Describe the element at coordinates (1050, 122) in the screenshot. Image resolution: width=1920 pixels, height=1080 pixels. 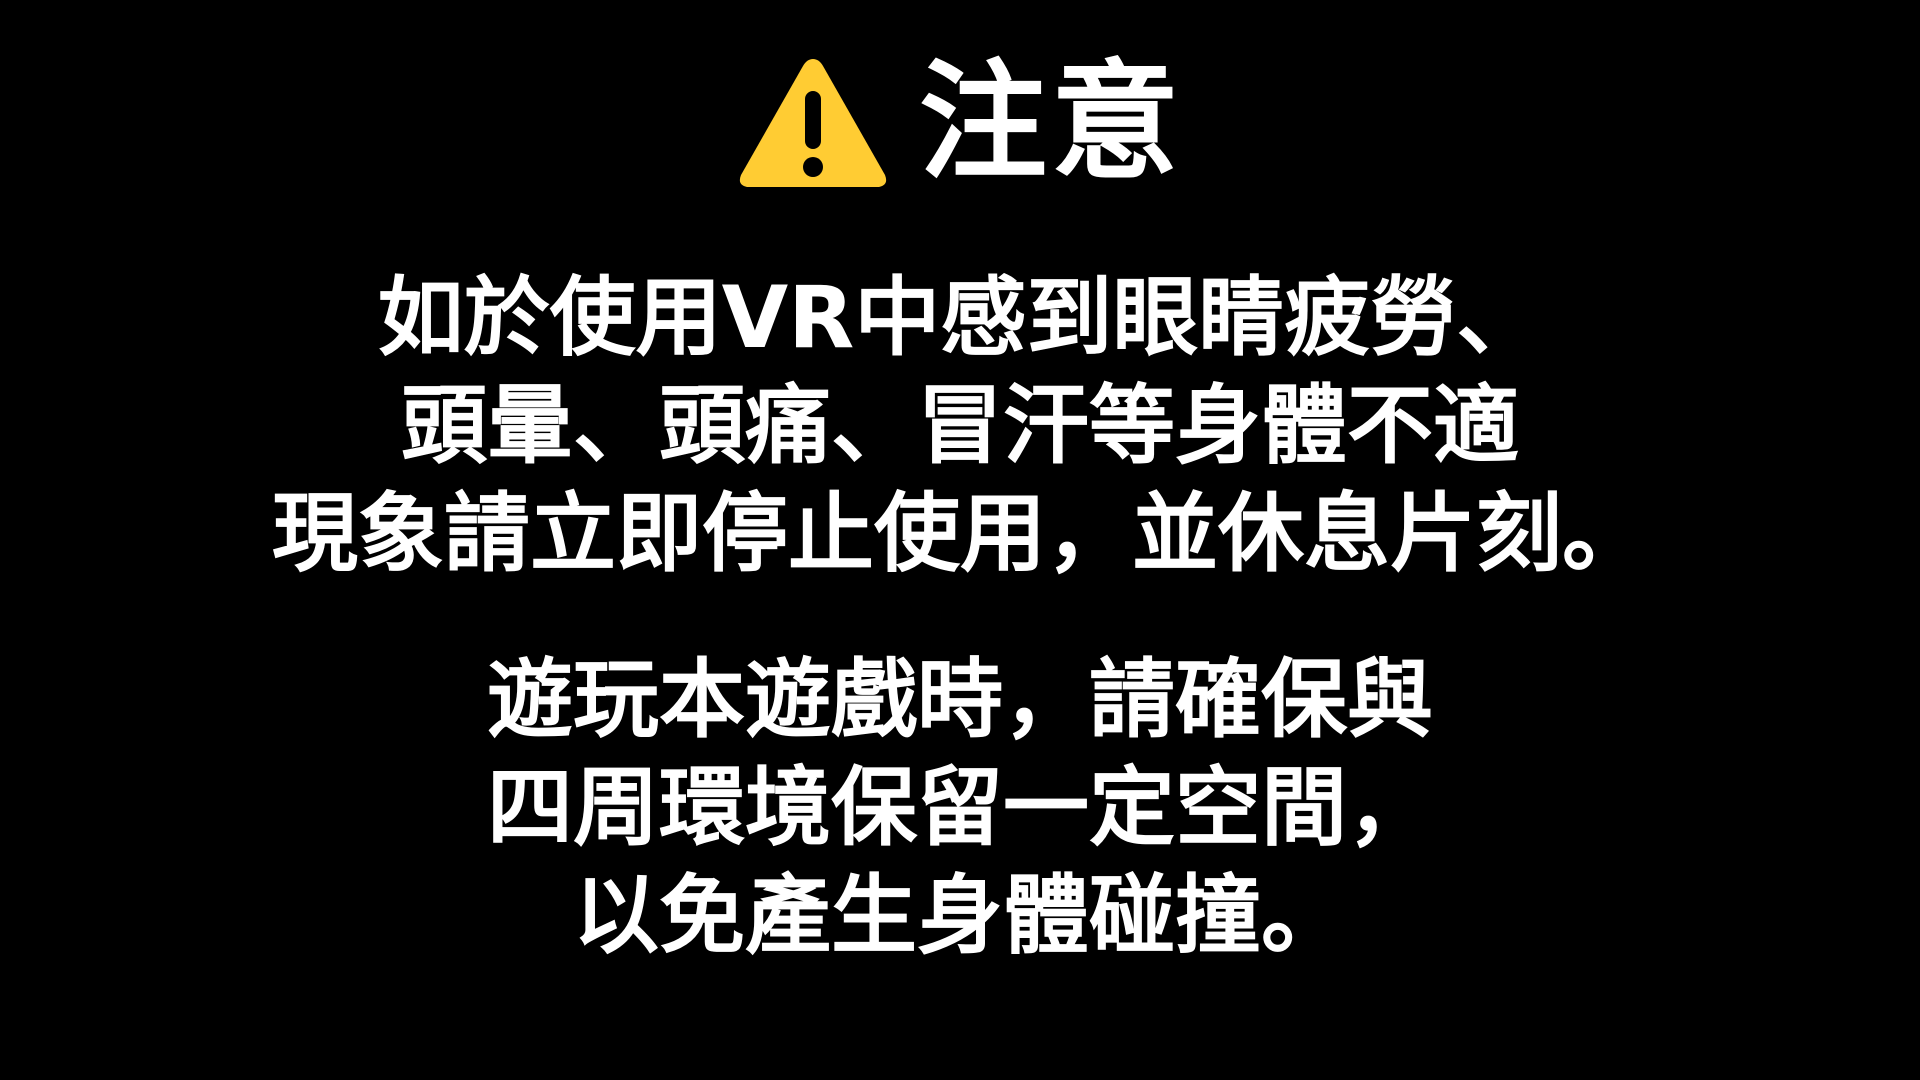
I see `notice-title: 注意` at that location.